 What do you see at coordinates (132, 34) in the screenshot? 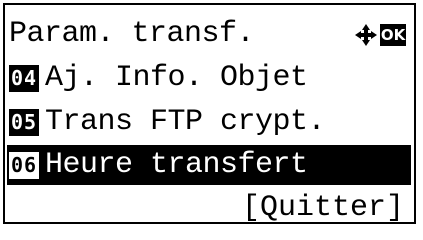
I see `menu-title: Param. transf.` at bounding box center [132, 34].